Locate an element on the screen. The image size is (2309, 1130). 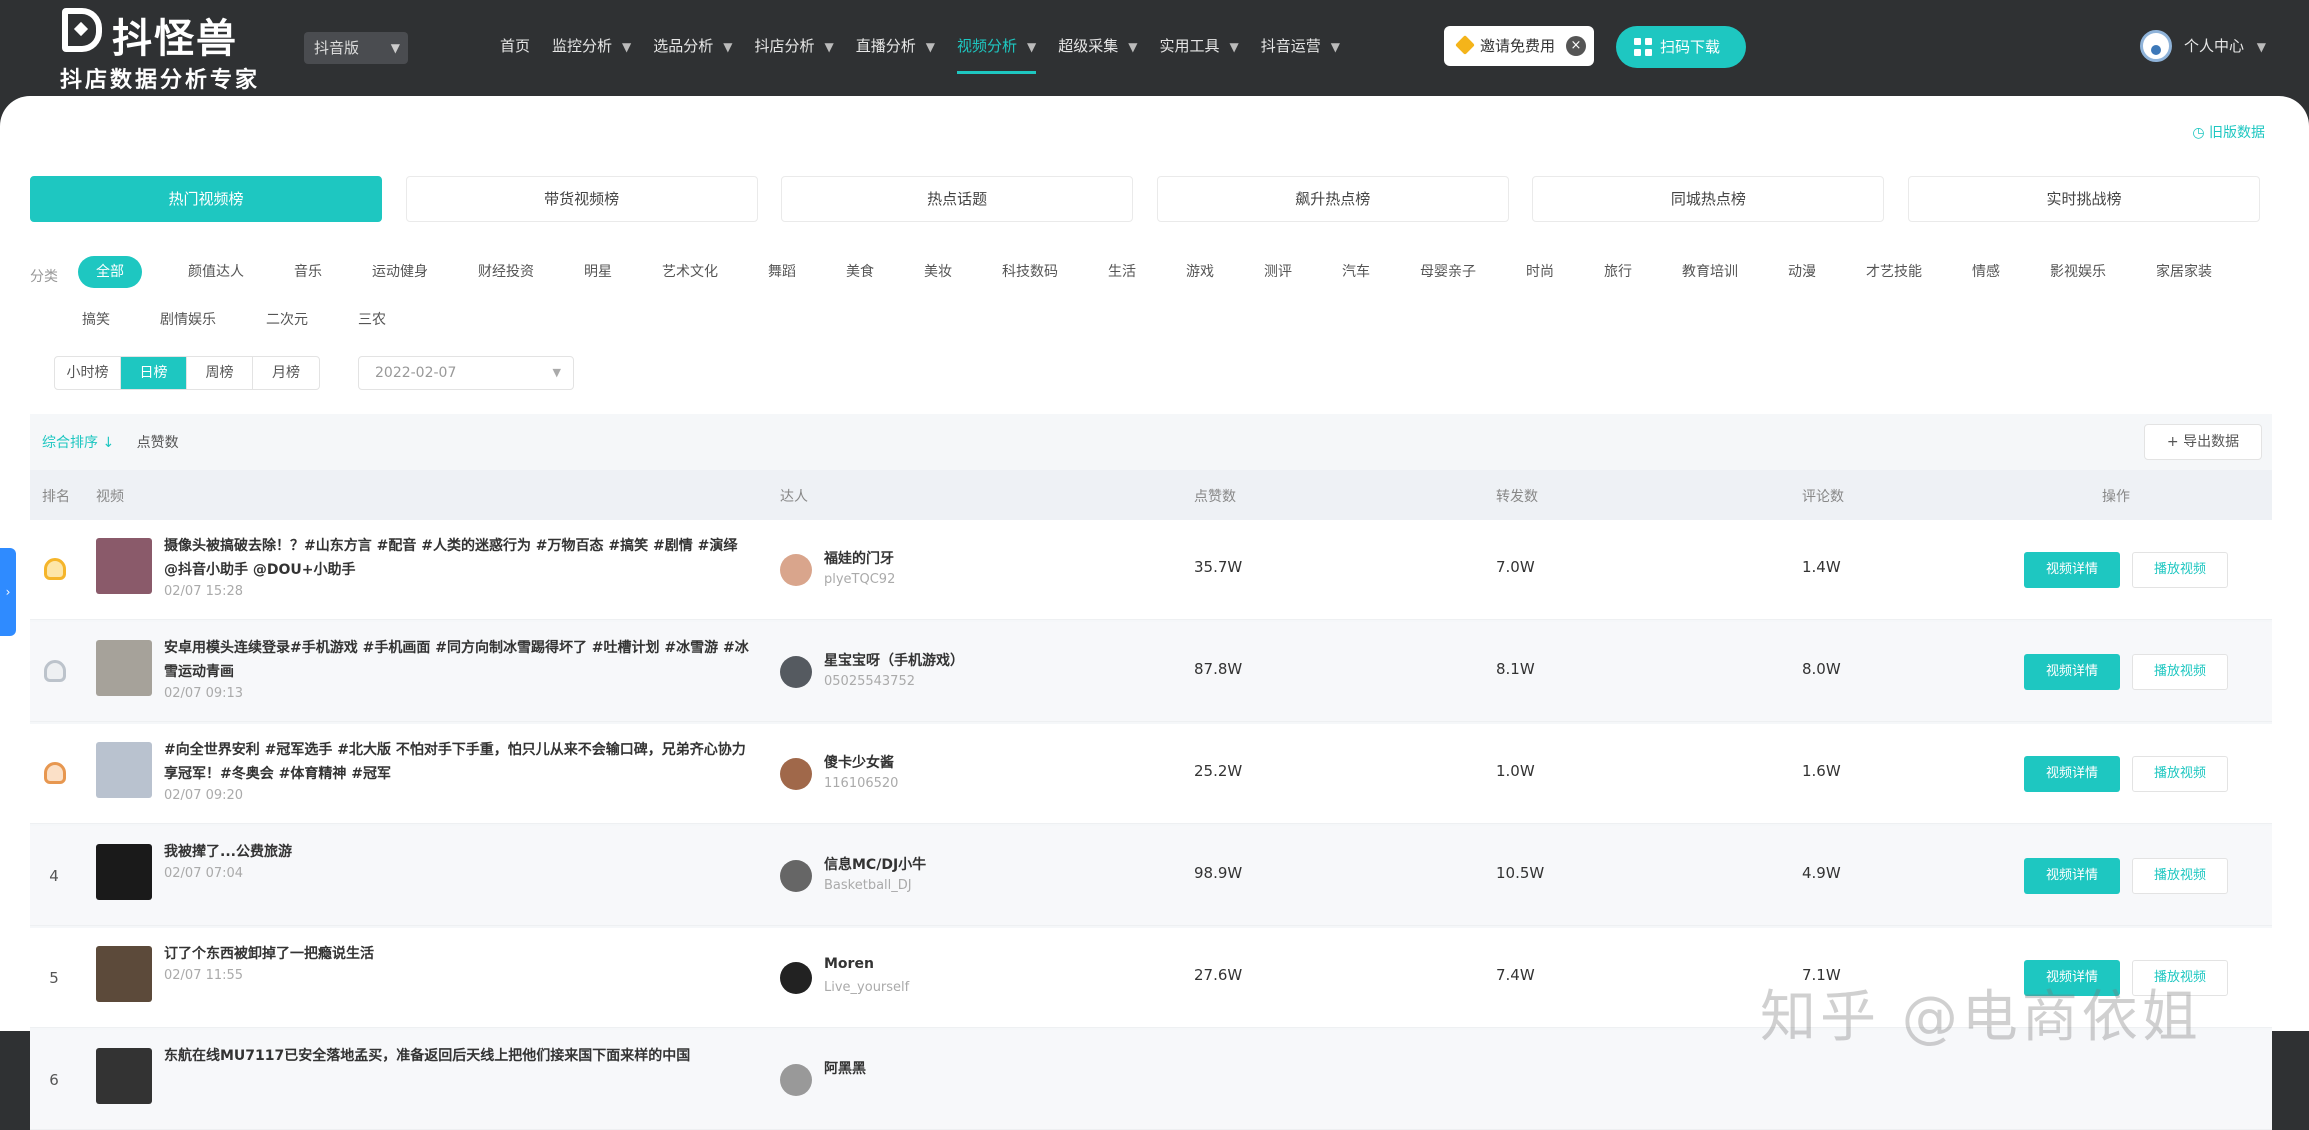
category-chip: 家居家装 is located at coordinates (2184, 272).